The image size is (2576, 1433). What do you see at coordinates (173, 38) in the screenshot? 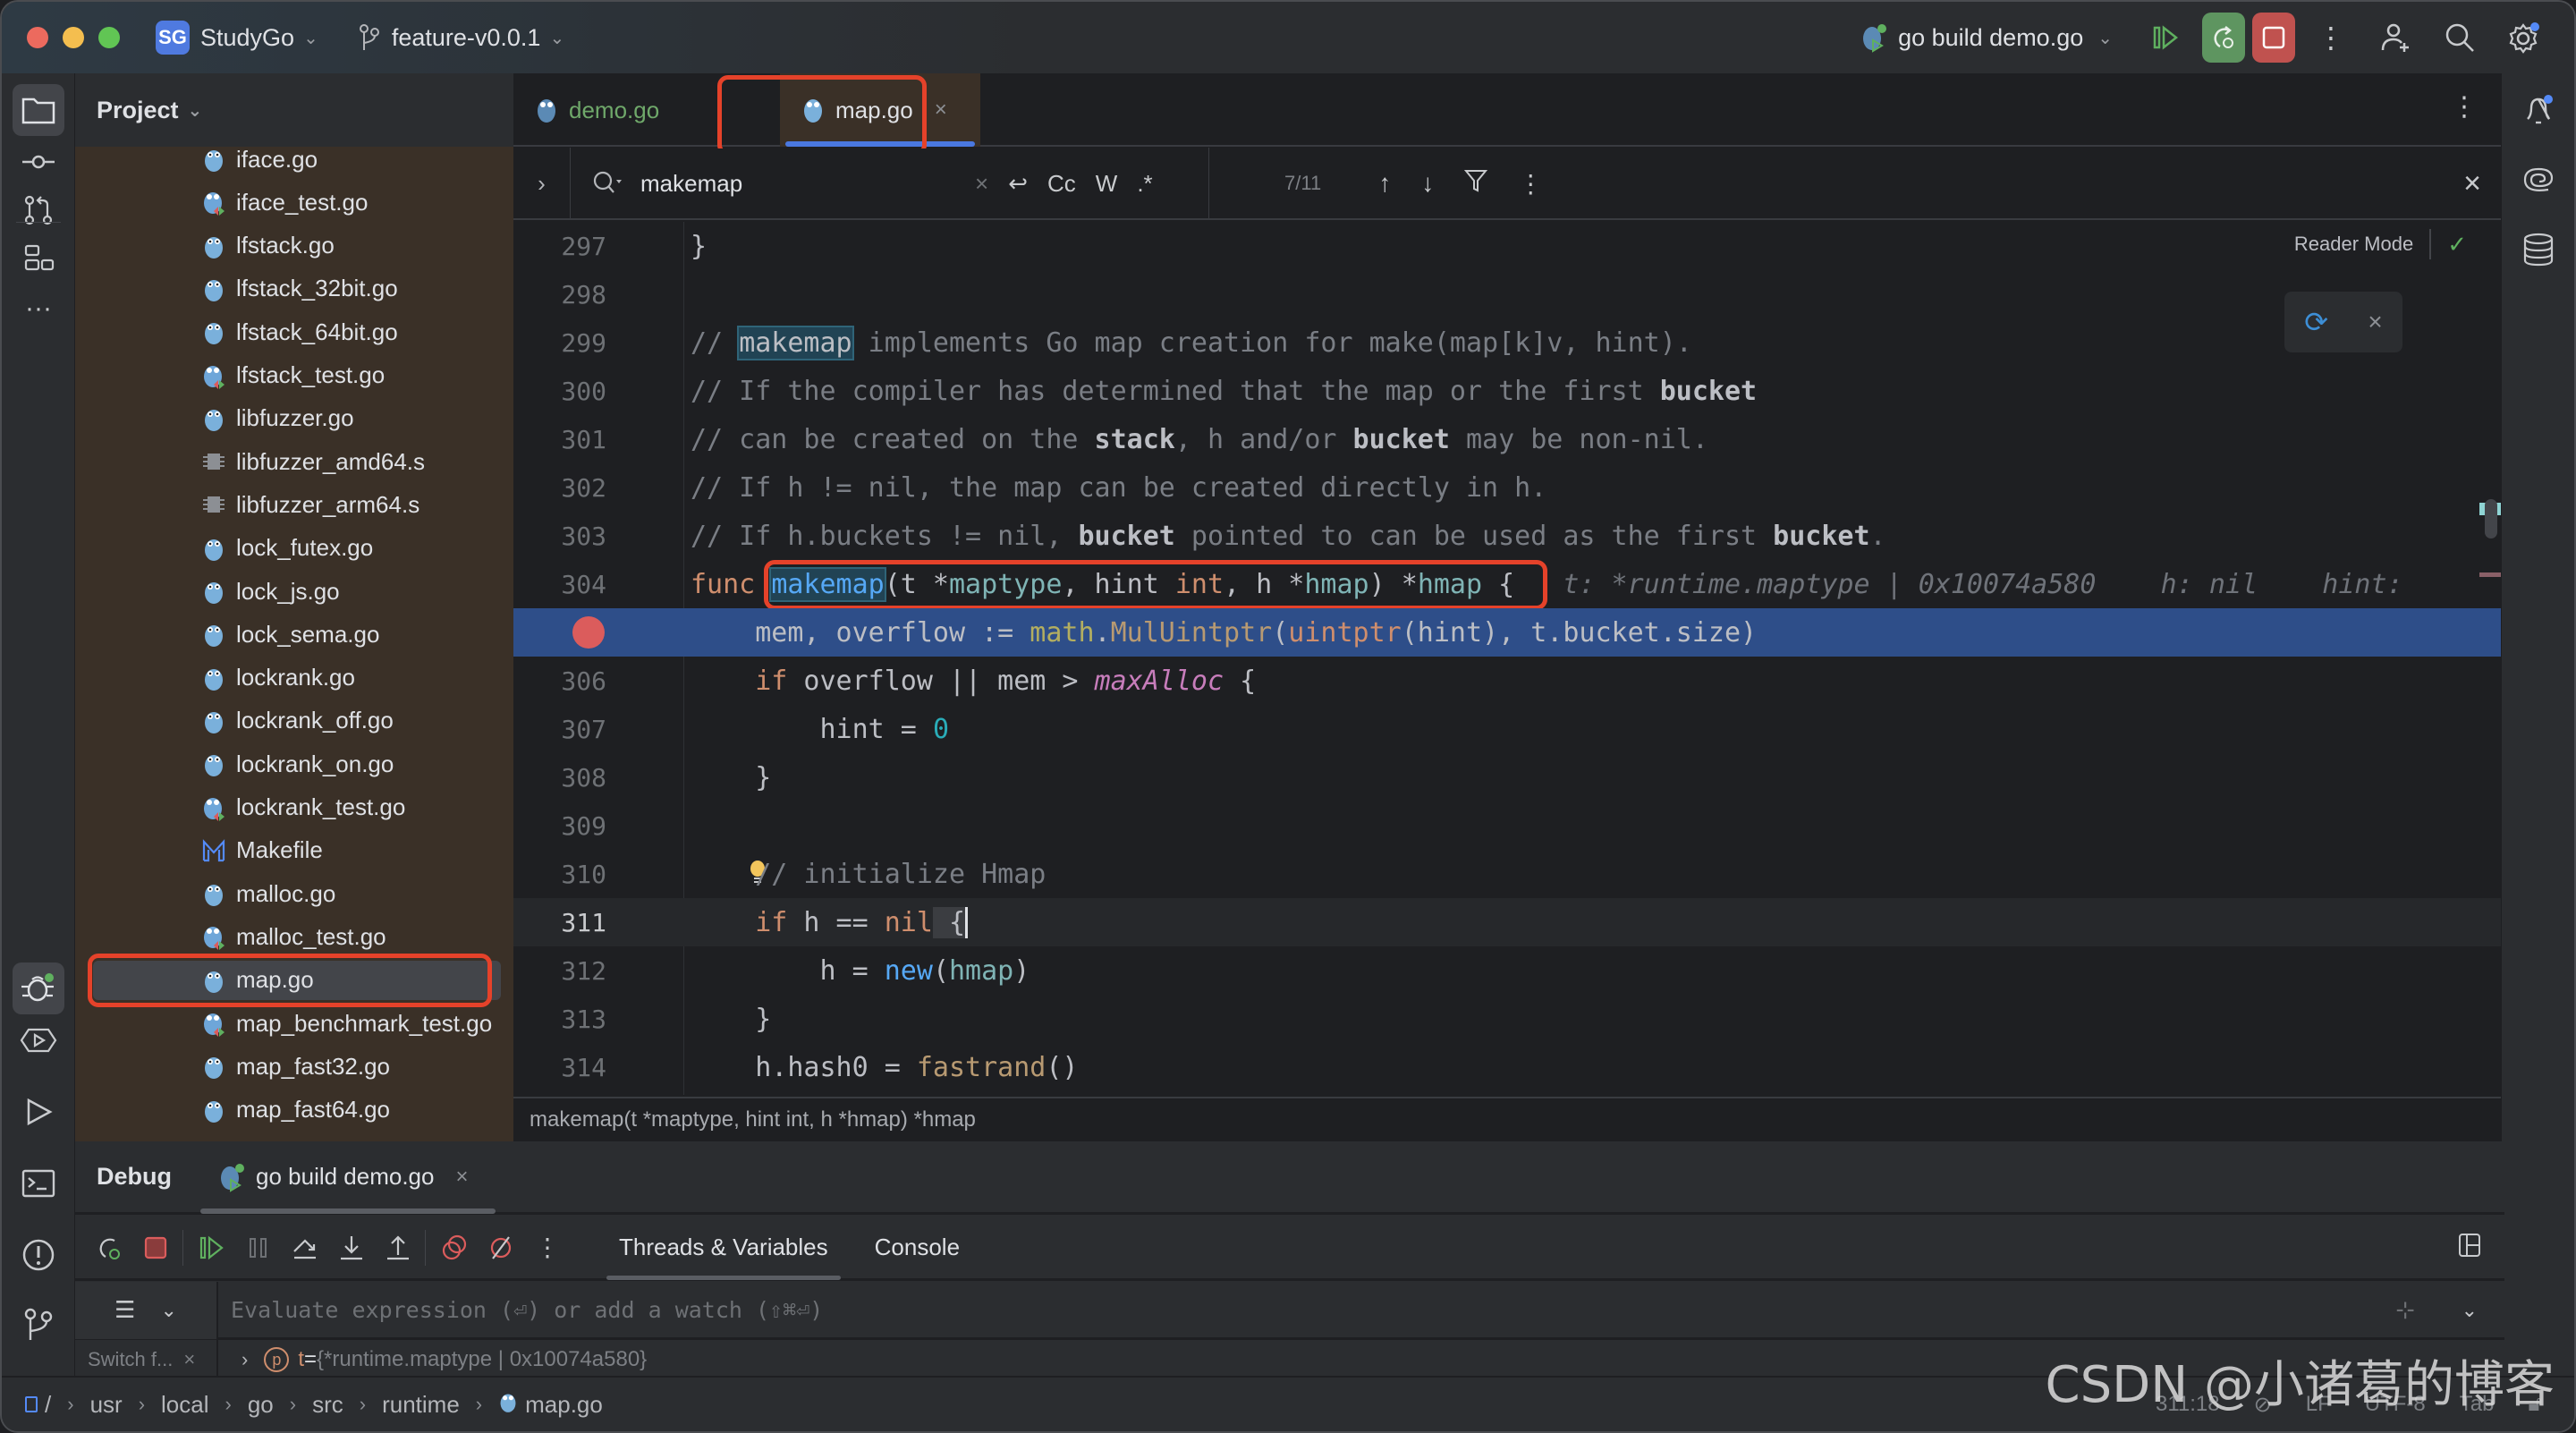
I see `project-badge: SG` at bounding box center [173, 38].